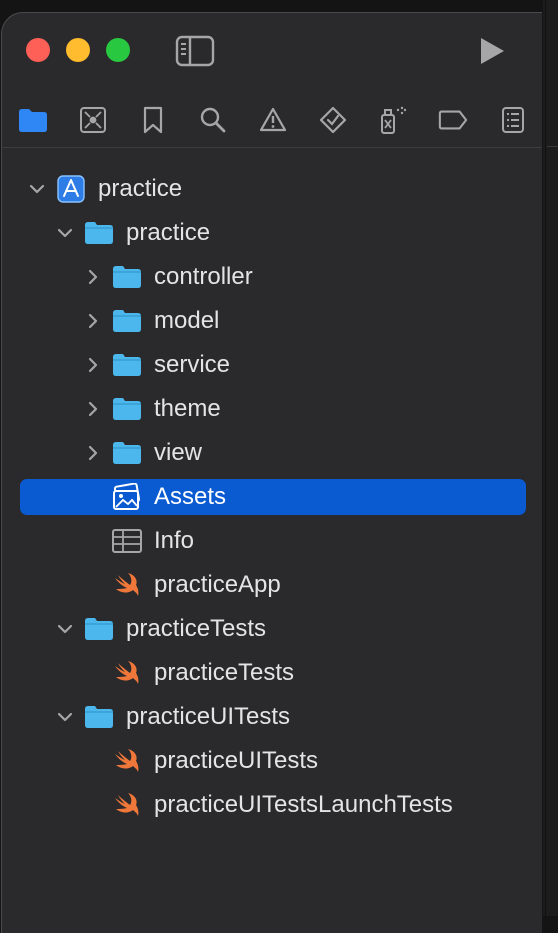 The height and width of the screenshot is (933, 558). Describe the element at coordinates (187, 408) in the screenshot. I see `tree-item-label: theme` at that location.